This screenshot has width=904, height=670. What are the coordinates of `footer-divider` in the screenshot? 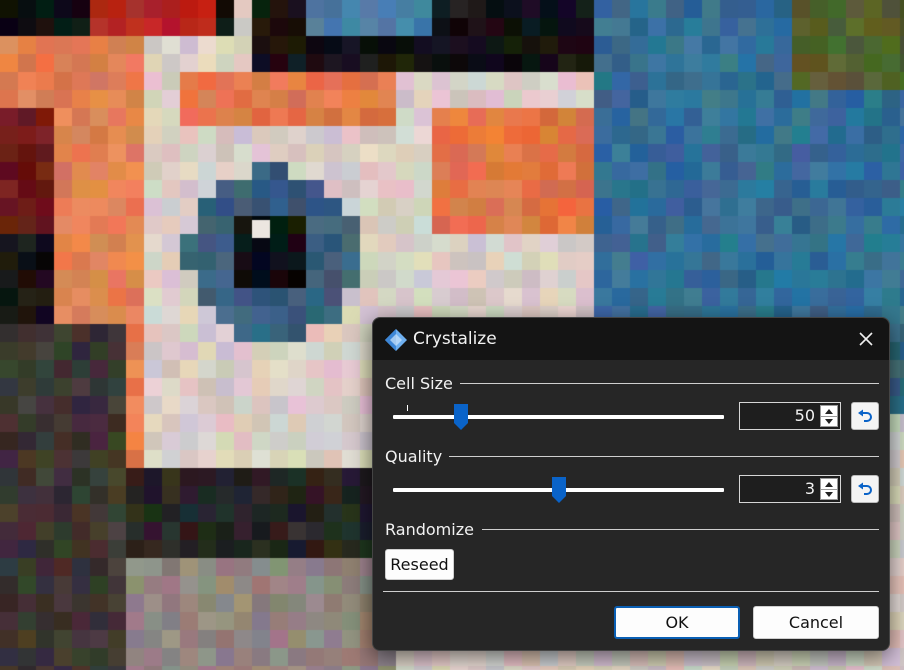 It's located at (631, 591).